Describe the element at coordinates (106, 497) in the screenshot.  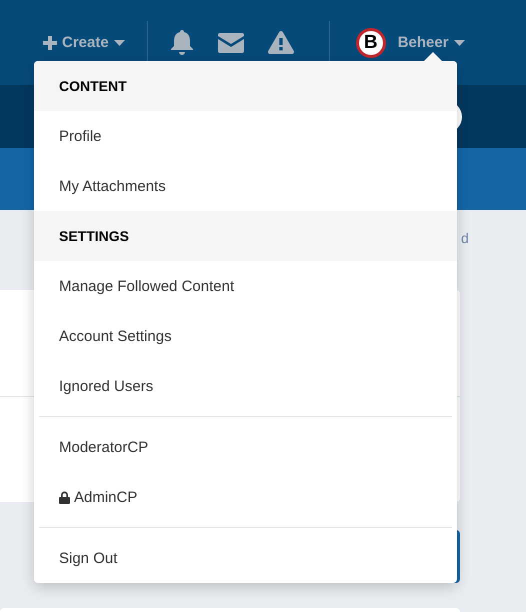
I see `menu-item: AdminCP` at that location.